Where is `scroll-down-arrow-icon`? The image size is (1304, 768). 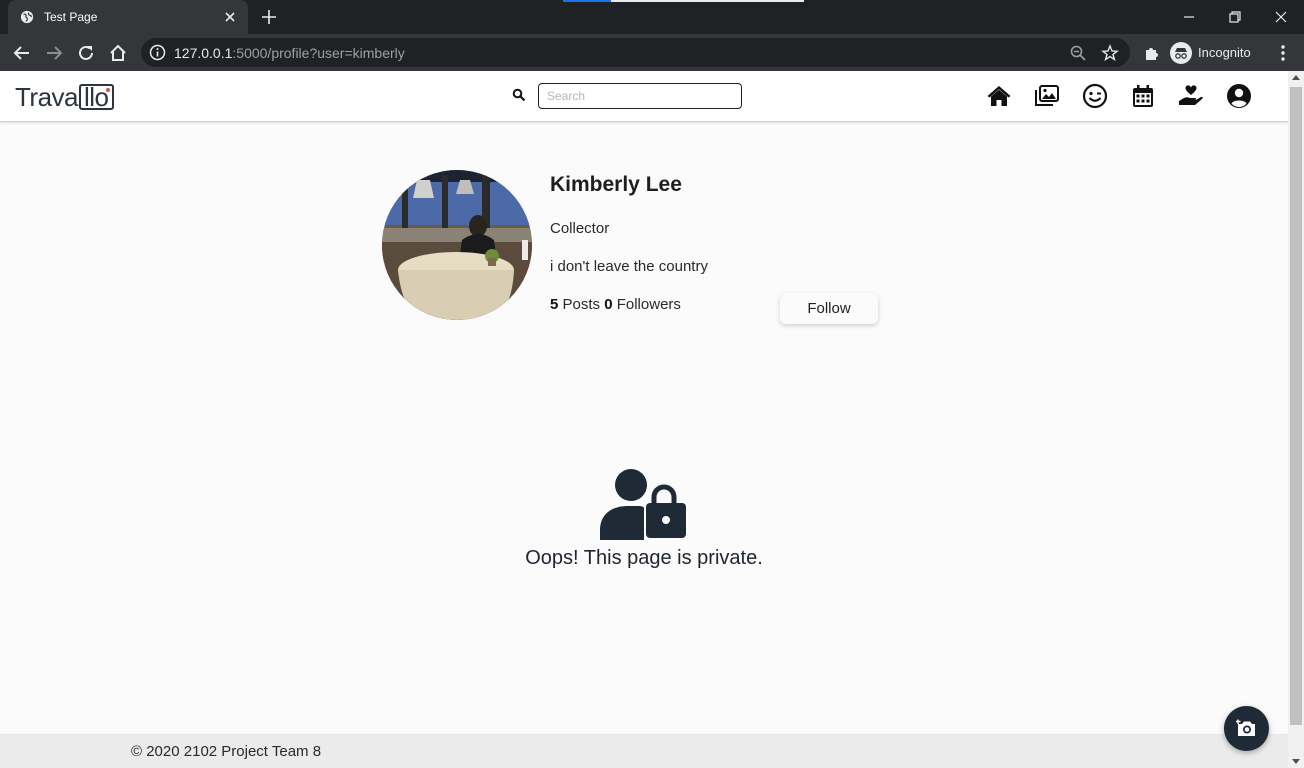 scroll-down-arrow-icon is located at coordinates (1296, 761).